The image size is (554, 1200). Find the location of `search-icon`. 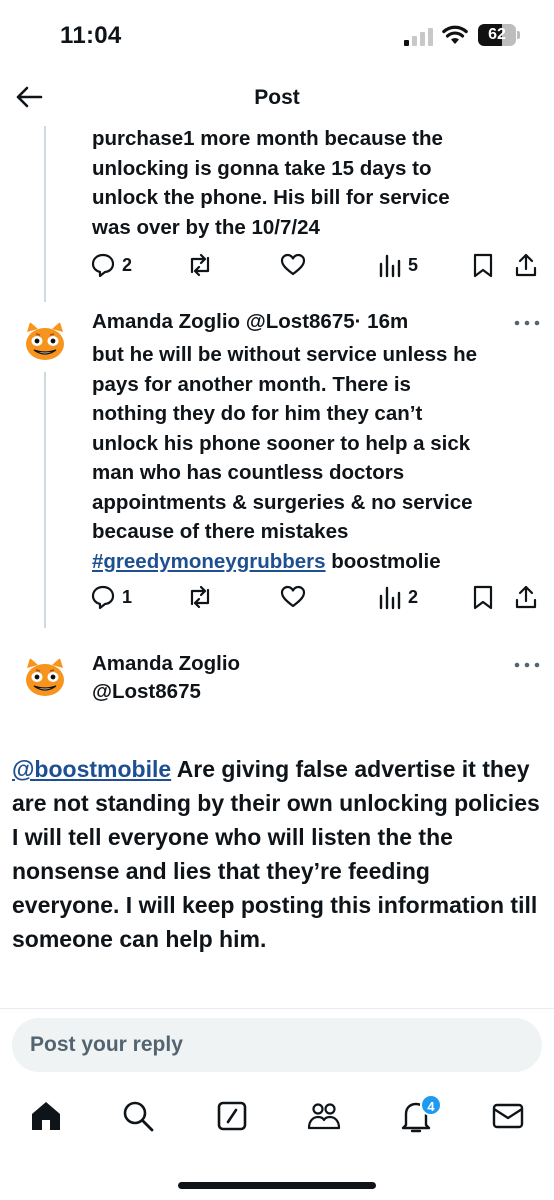

search-icon is located at coordinates (138, 1116).